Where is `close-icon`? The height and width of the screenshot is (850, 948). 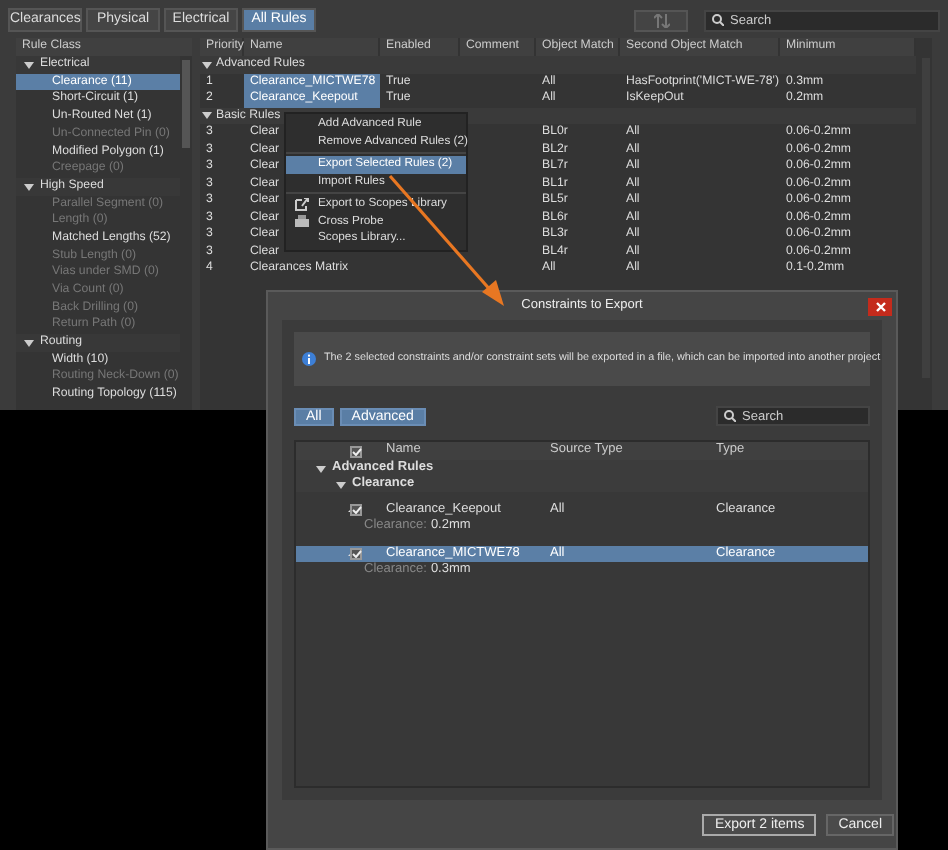 close-icon is located at coordinates (880, 307).